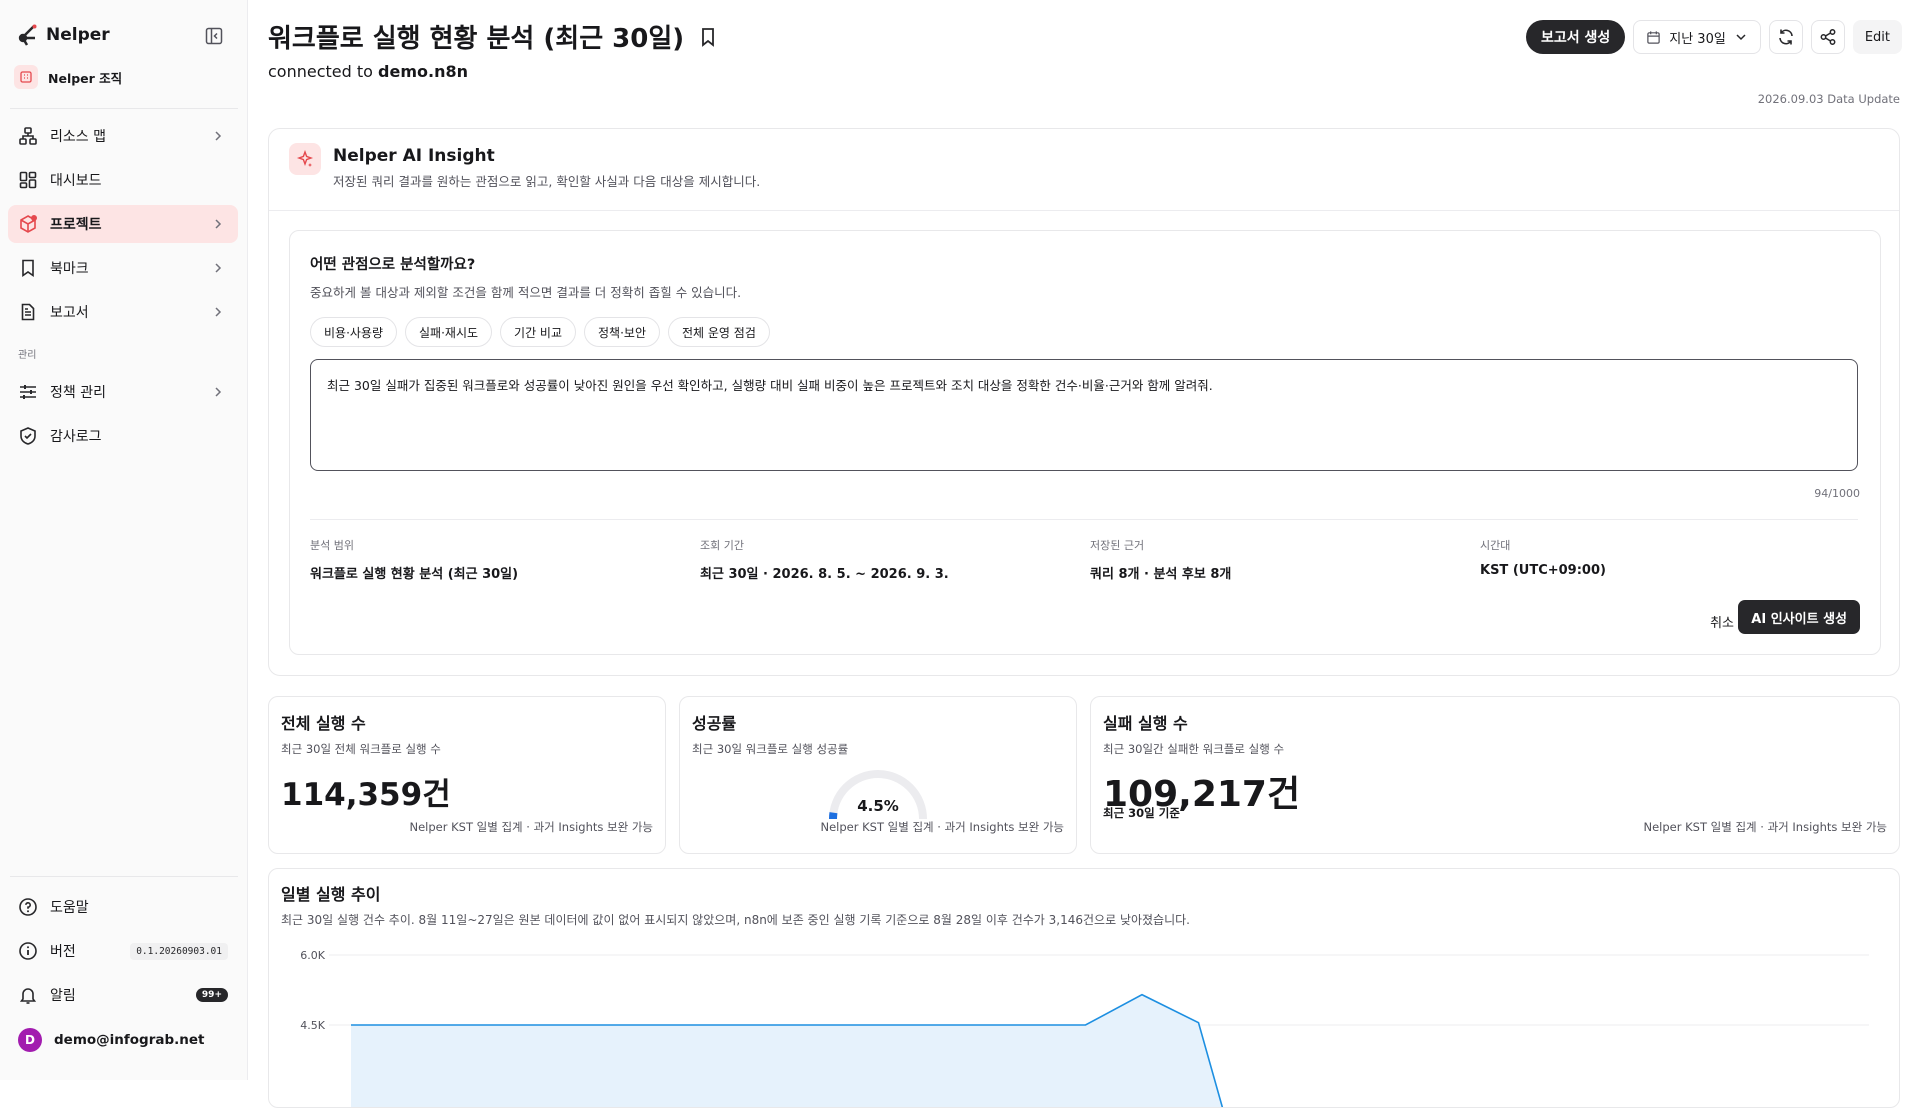 Image resolution: width=1920 pixels, height=1108 pixels. What do you see at coordinates (305, 159) in the screenshot?
I see `sparkle-icon` at bounding box center [305, 159].